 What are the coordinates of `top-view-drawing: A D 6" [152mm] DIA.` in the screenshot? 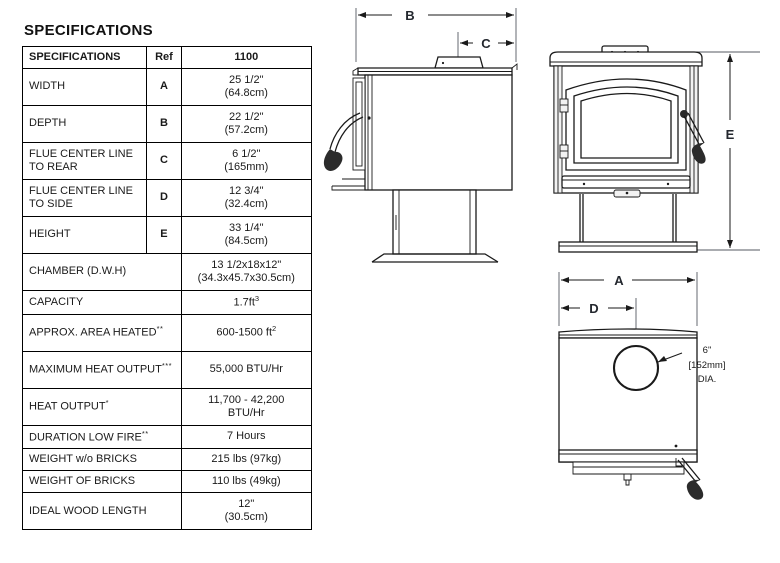 It's located at (642, 386).